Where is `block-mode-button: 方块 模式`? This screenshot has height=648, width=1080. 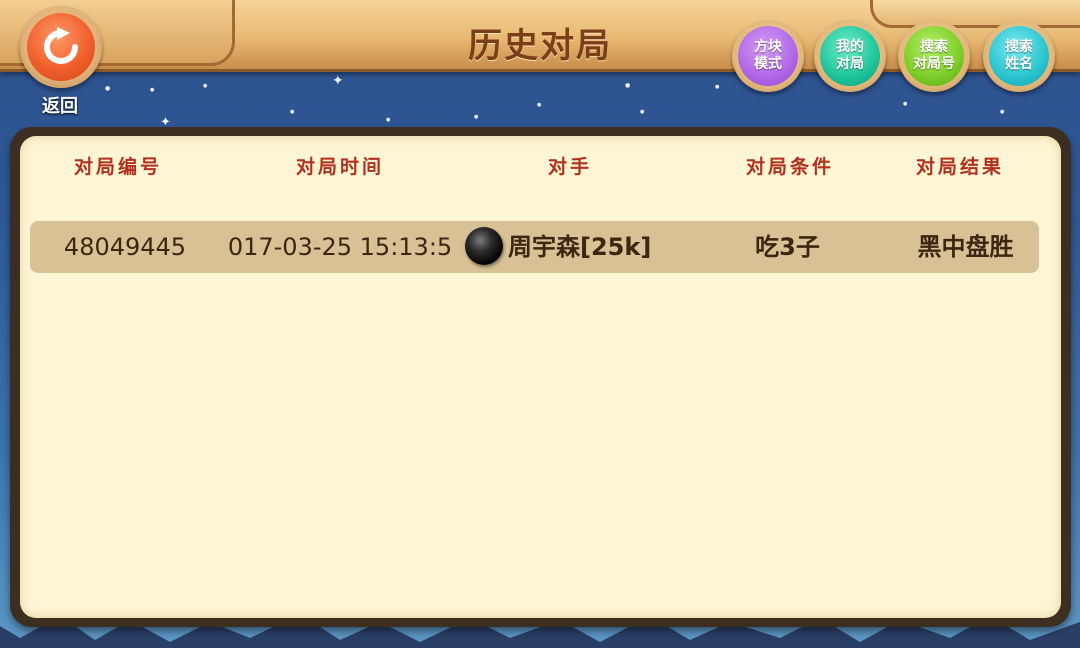
block-mode-button: 方块 模式 is located at coordinates (768, 56).